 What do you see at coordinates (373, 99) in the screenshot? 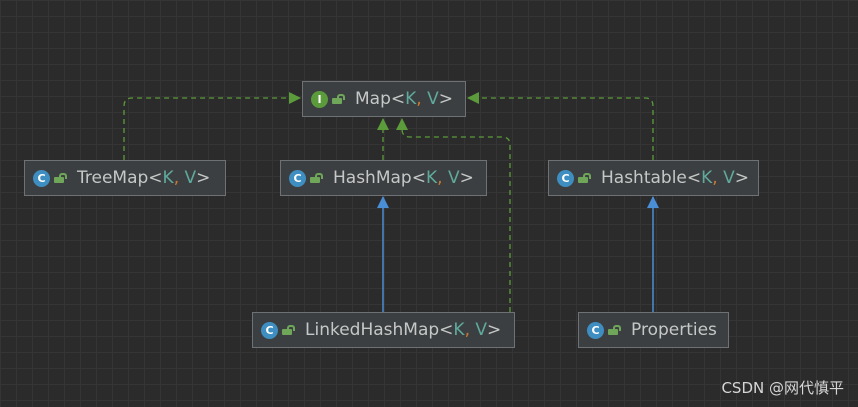
I see `type-name: Map` at bounding box center [373, 99].